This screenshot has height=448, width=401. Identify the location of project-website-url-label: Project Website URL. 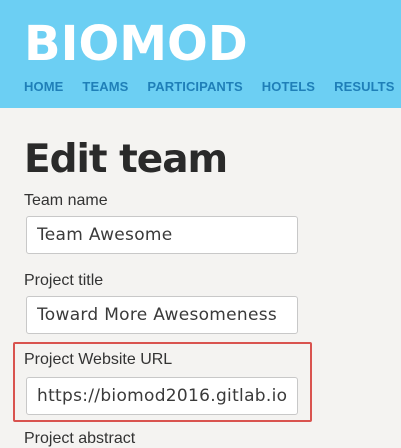
(98, 359).